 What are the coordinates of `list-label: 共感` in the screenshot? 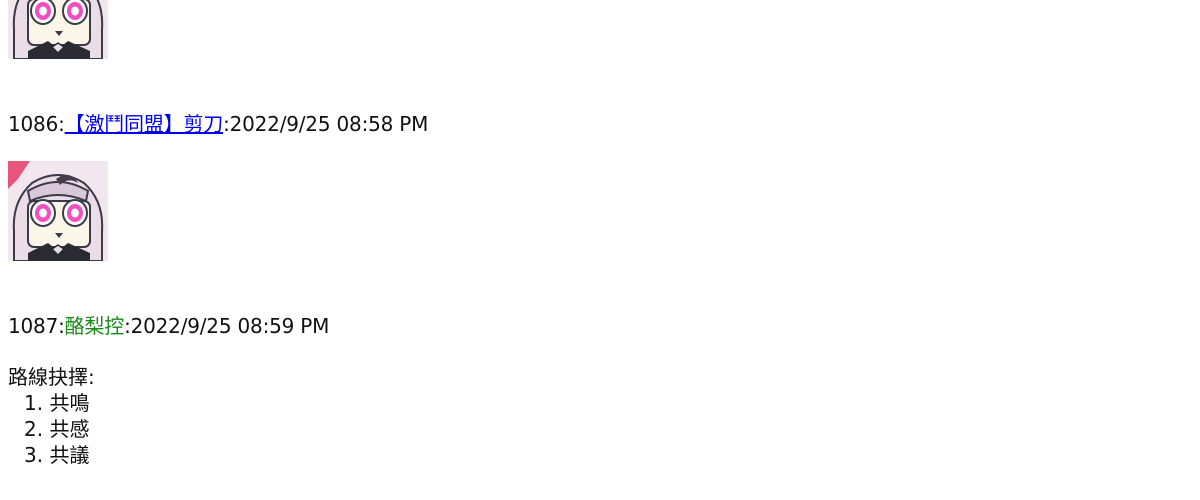 It's located at (69, 429).